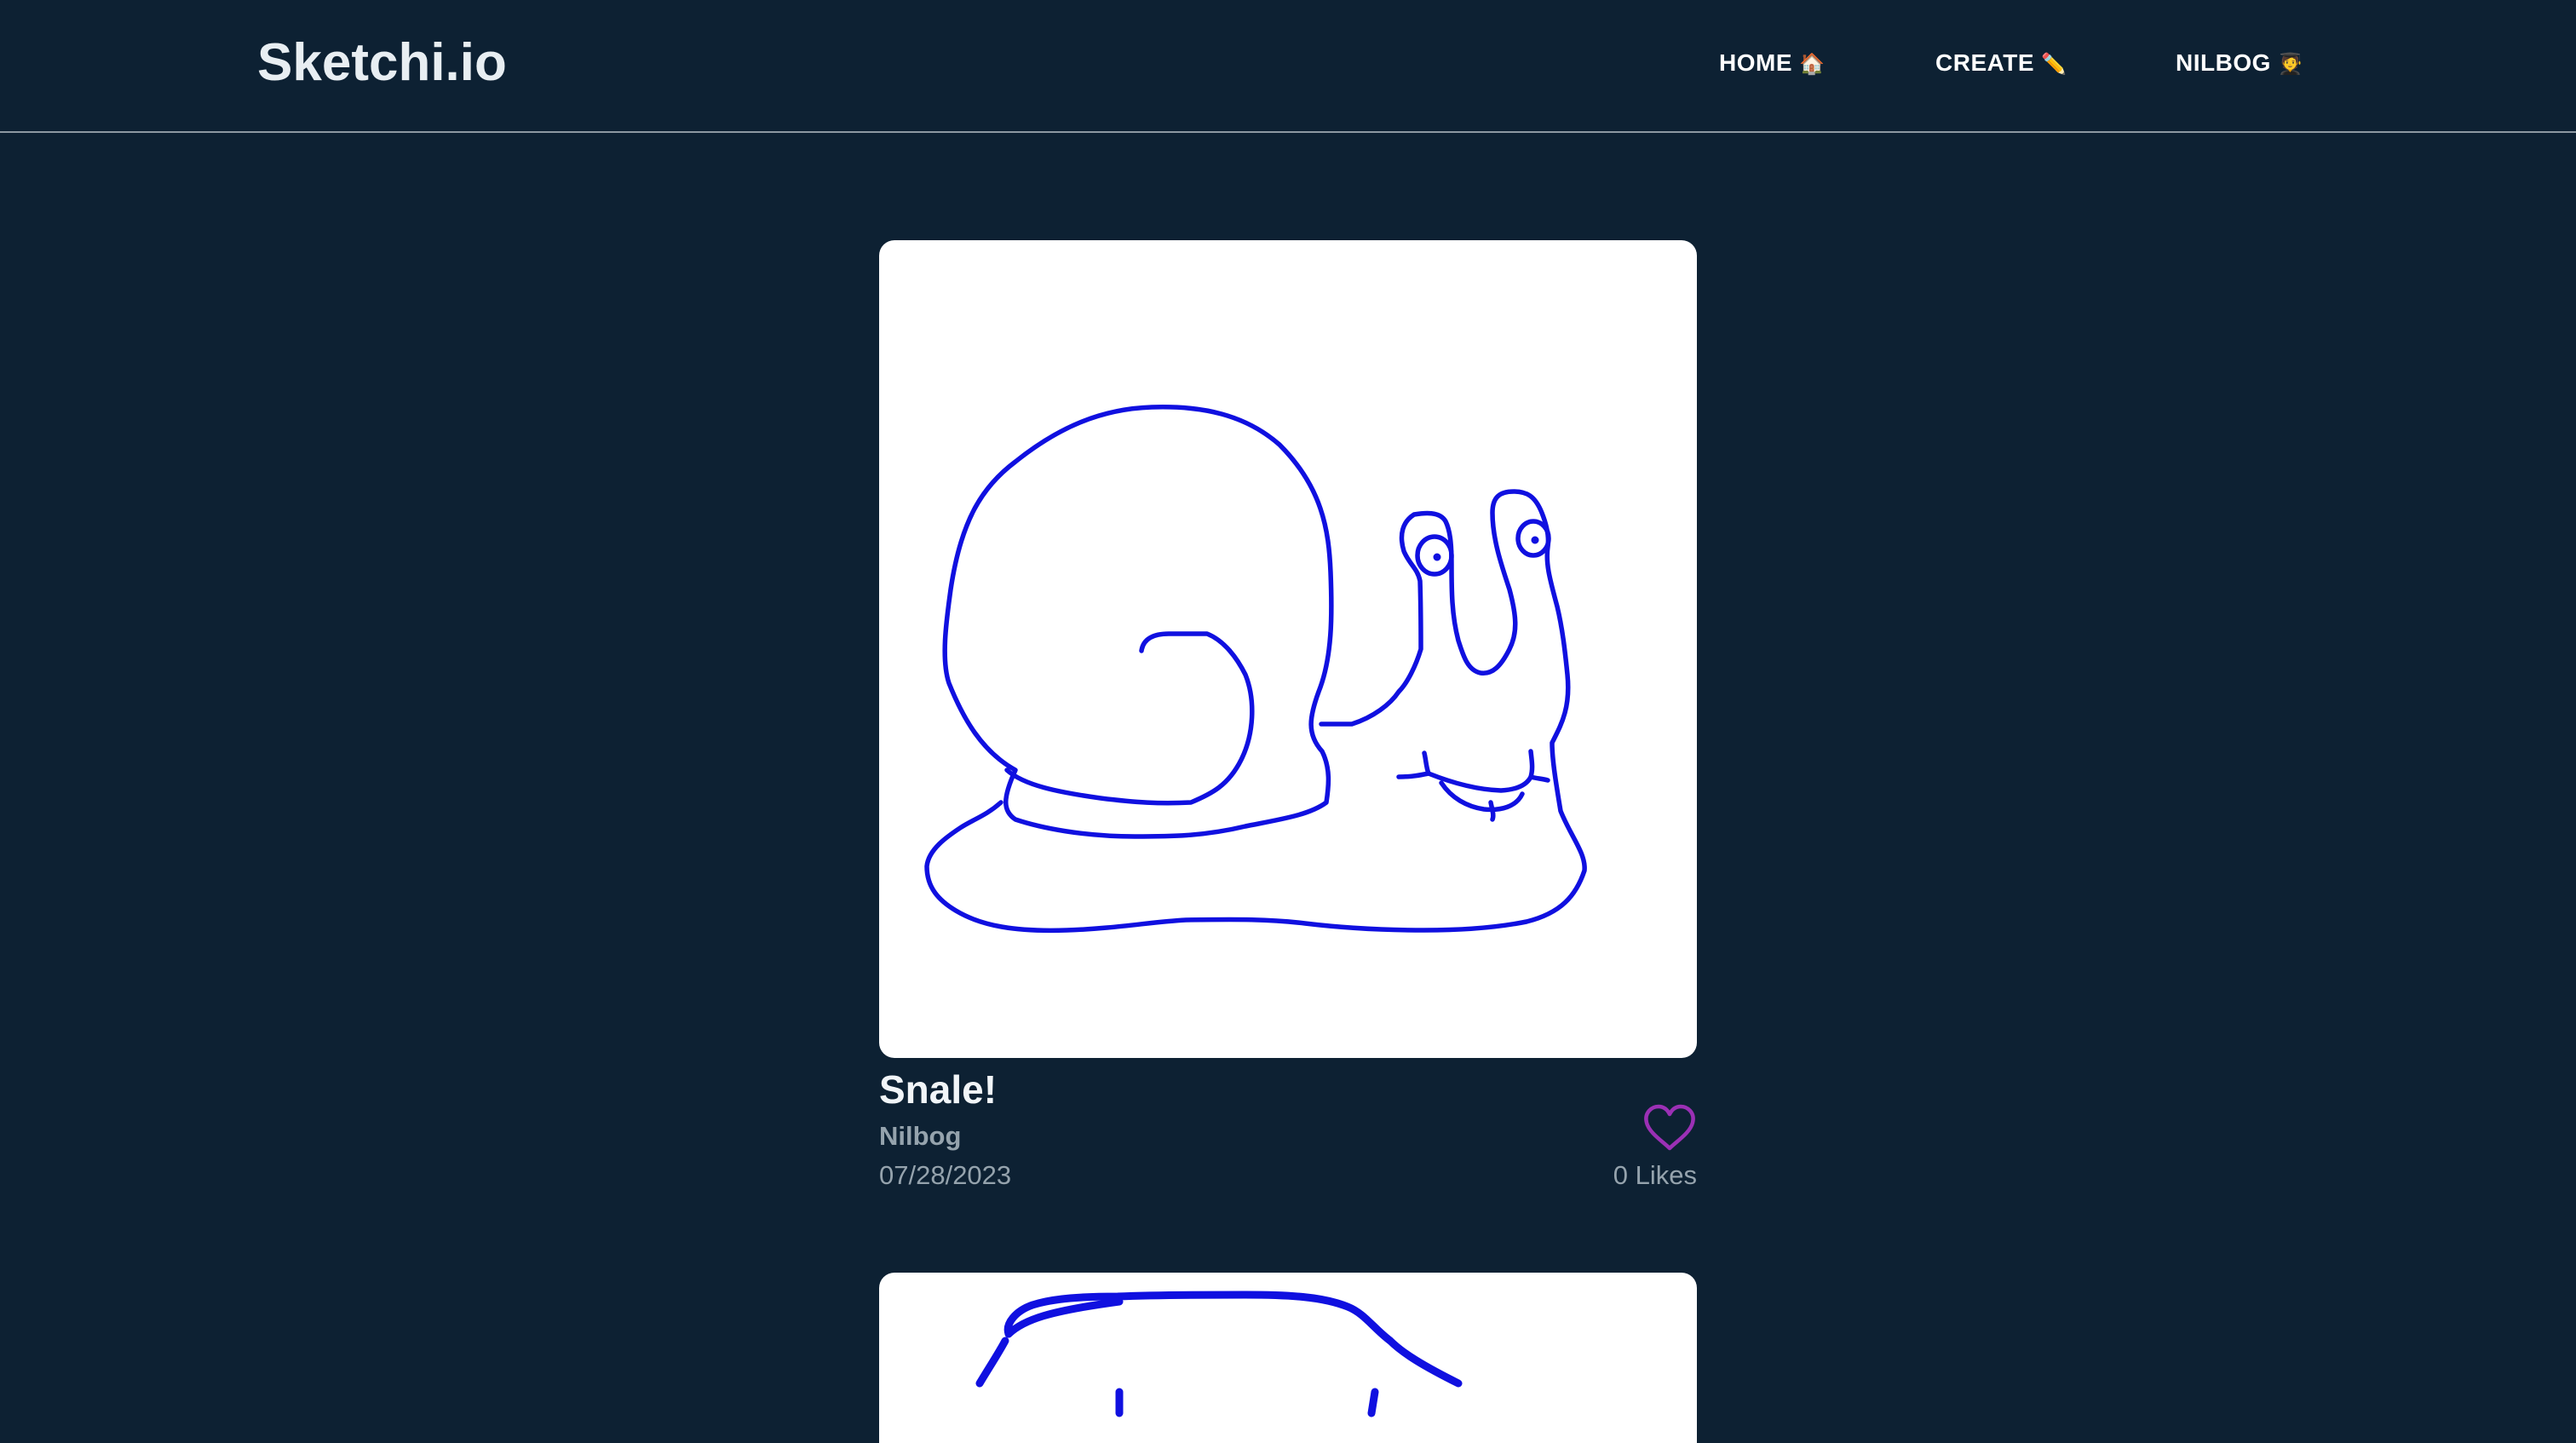 Image resolution: width=2576 pixels, height=1443 pixels. What do you see at coordinates (946, 1175) in the screenshot?
I see `post-date: 07/28/2023` at bounding box center [946, 1175].